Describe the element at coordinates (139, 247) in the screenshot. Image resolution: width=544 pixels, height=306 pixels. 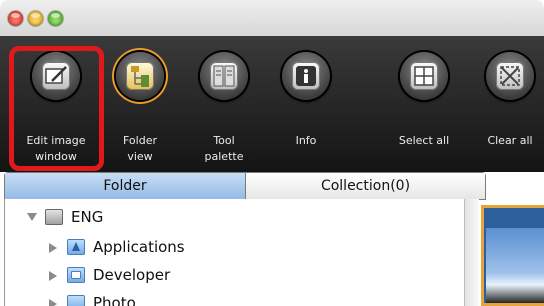
I see `tree-item-label: Applications` at that location.